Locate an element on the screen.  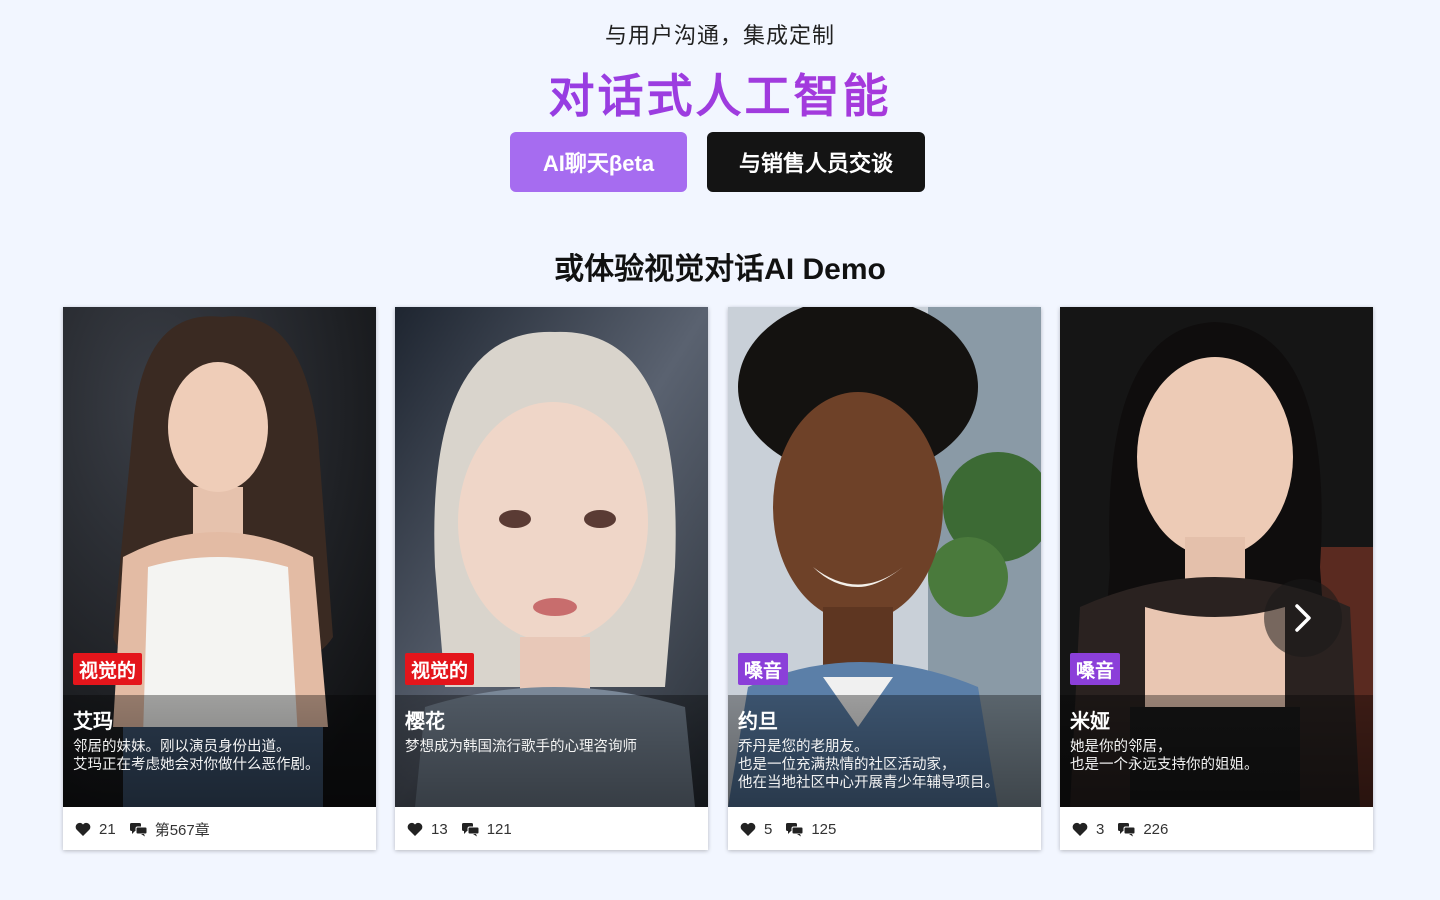
comment-stat: 121 is located at coordinates (486, 829).